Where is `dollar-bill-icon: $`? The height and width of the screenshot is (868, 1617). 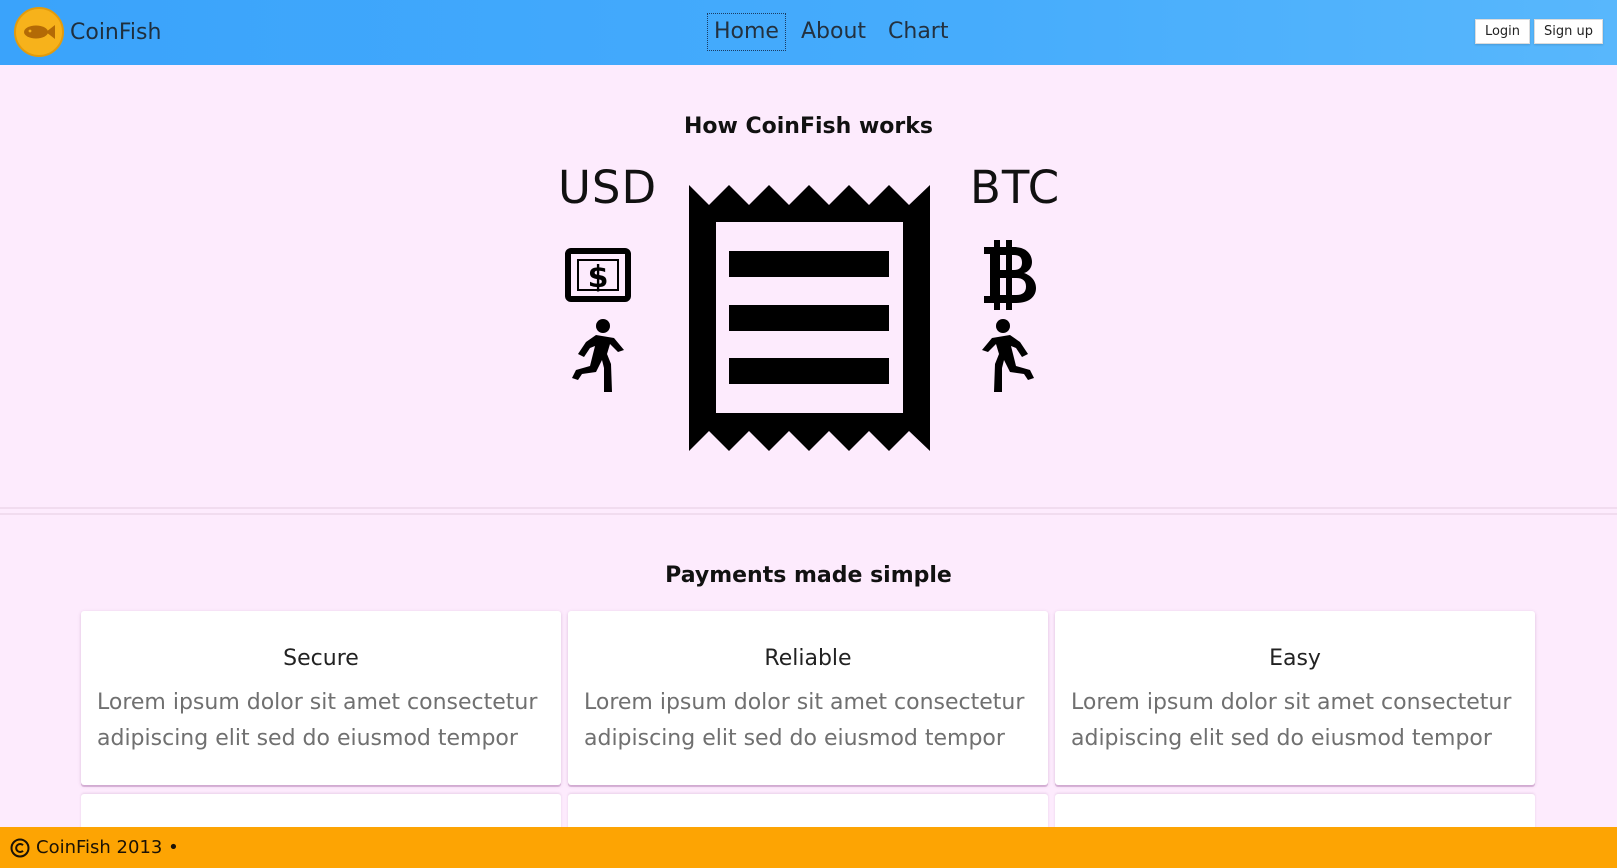
dollar-bill-icon: $ is located at coordinates (598, 275).